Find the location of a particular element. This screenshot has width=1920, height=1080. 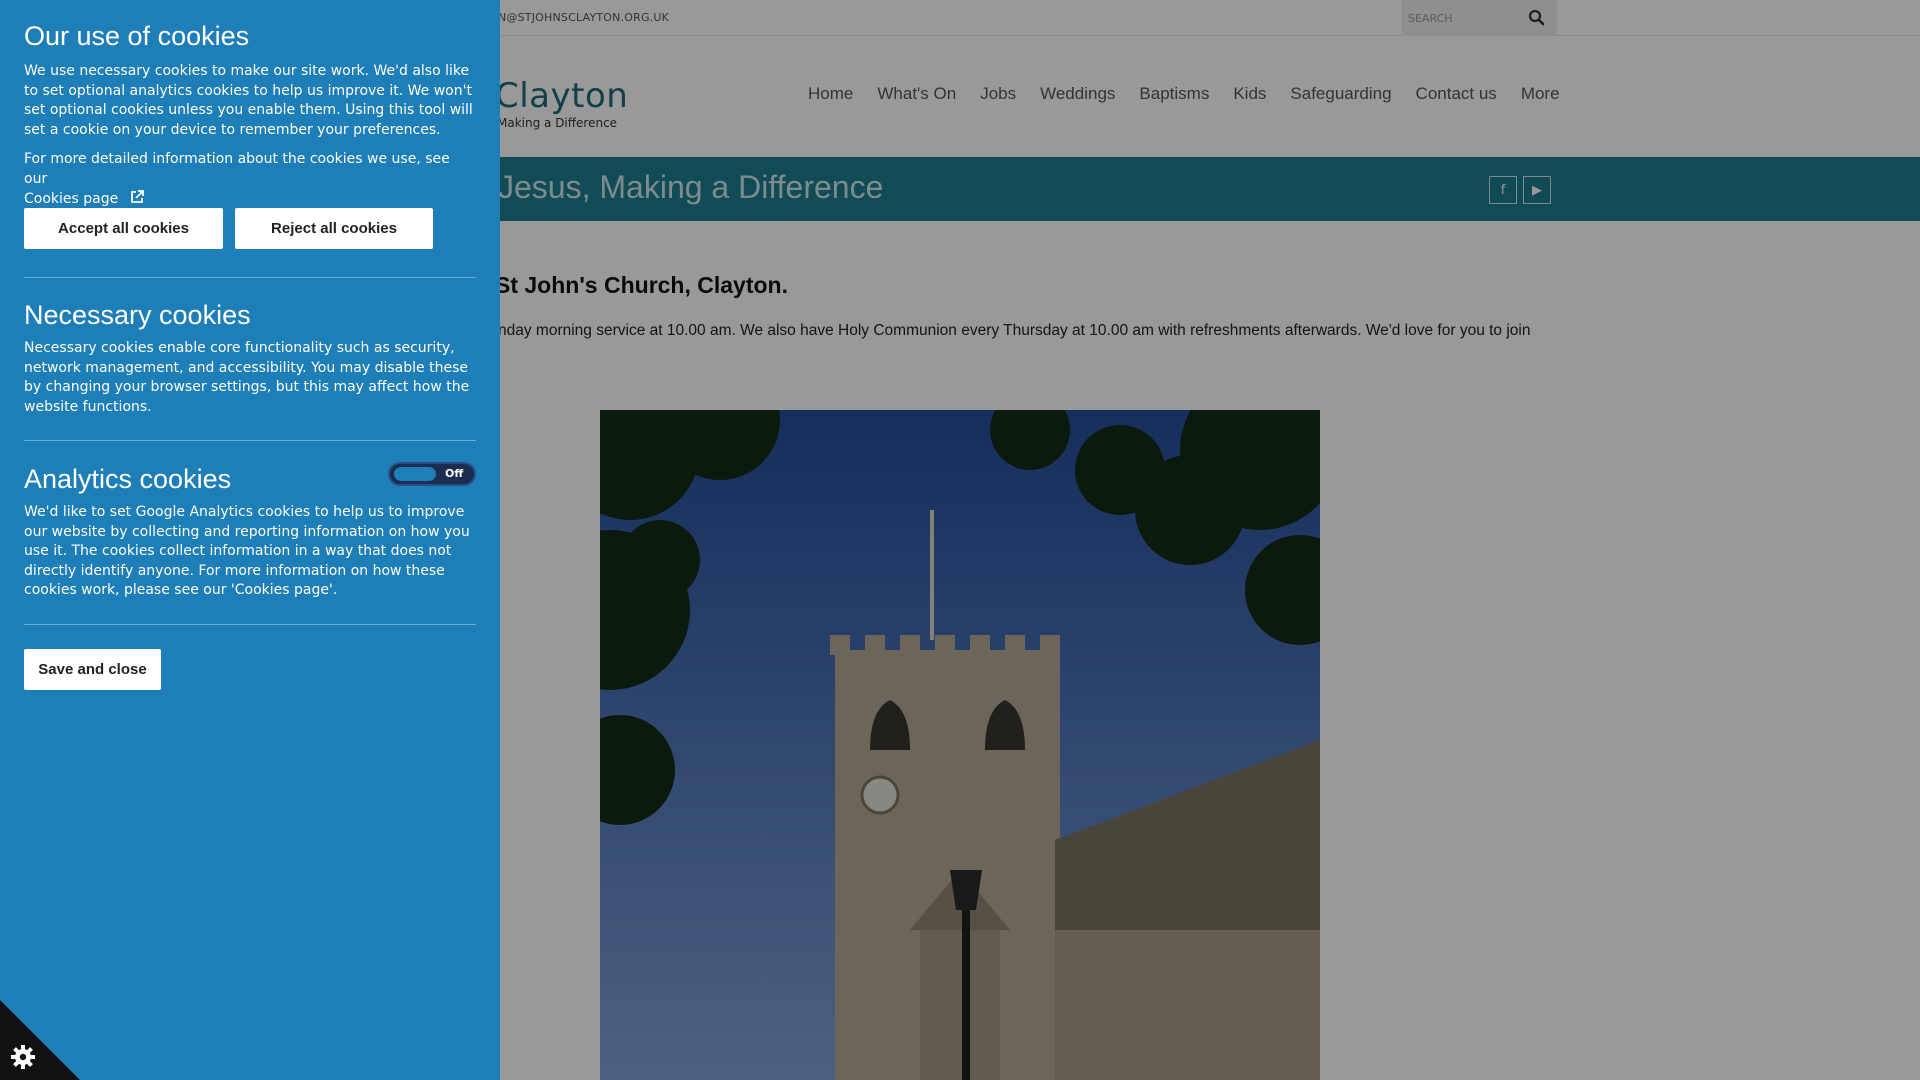

facebook-icon: f is located at coordinates (1503, 190).